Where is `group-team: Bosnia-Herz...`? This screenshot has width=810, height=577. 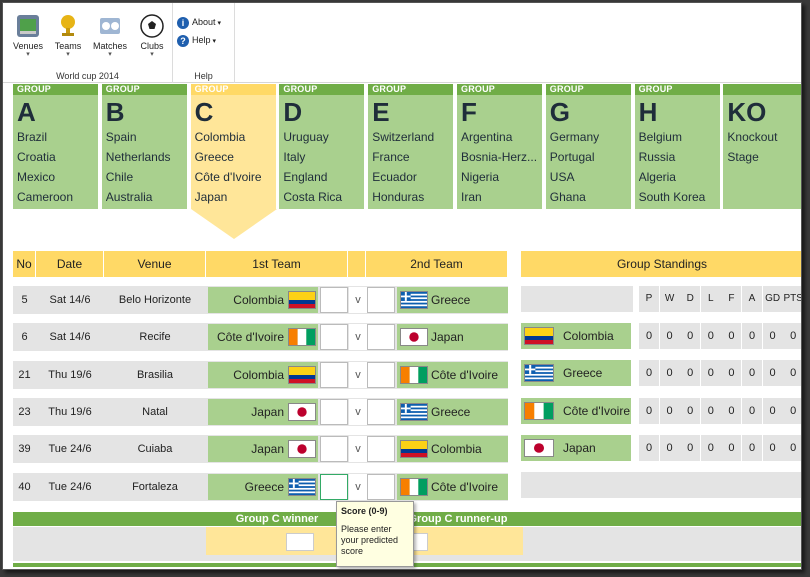 group-team: Bosnia-Herz... is located at coordinates (499, 157).